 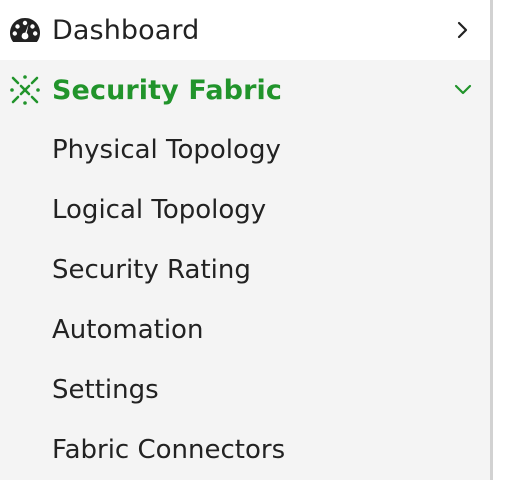 What do you see at coordinates (499, 240) in the screenshot?
I see `content-edge` at bounding box center [499, 240].